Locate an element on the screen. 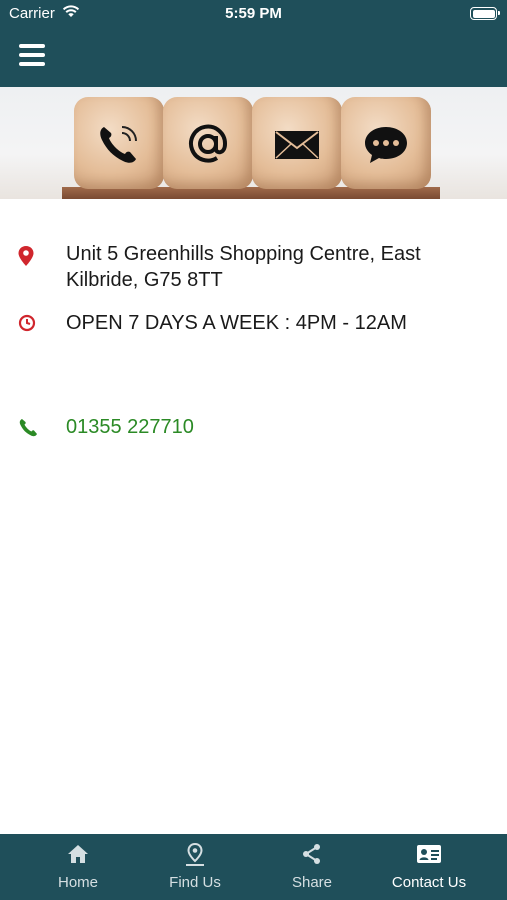 The width and height of the screenshot is (507, 900). tab-home: Home is located at coordinates (78, 867).